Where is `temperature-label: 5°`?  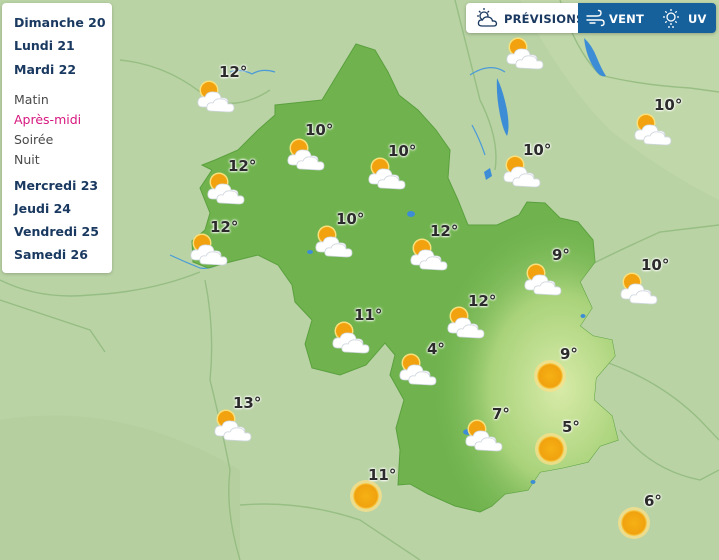 temperature-label: 5° is located at coordinates (571, 427).